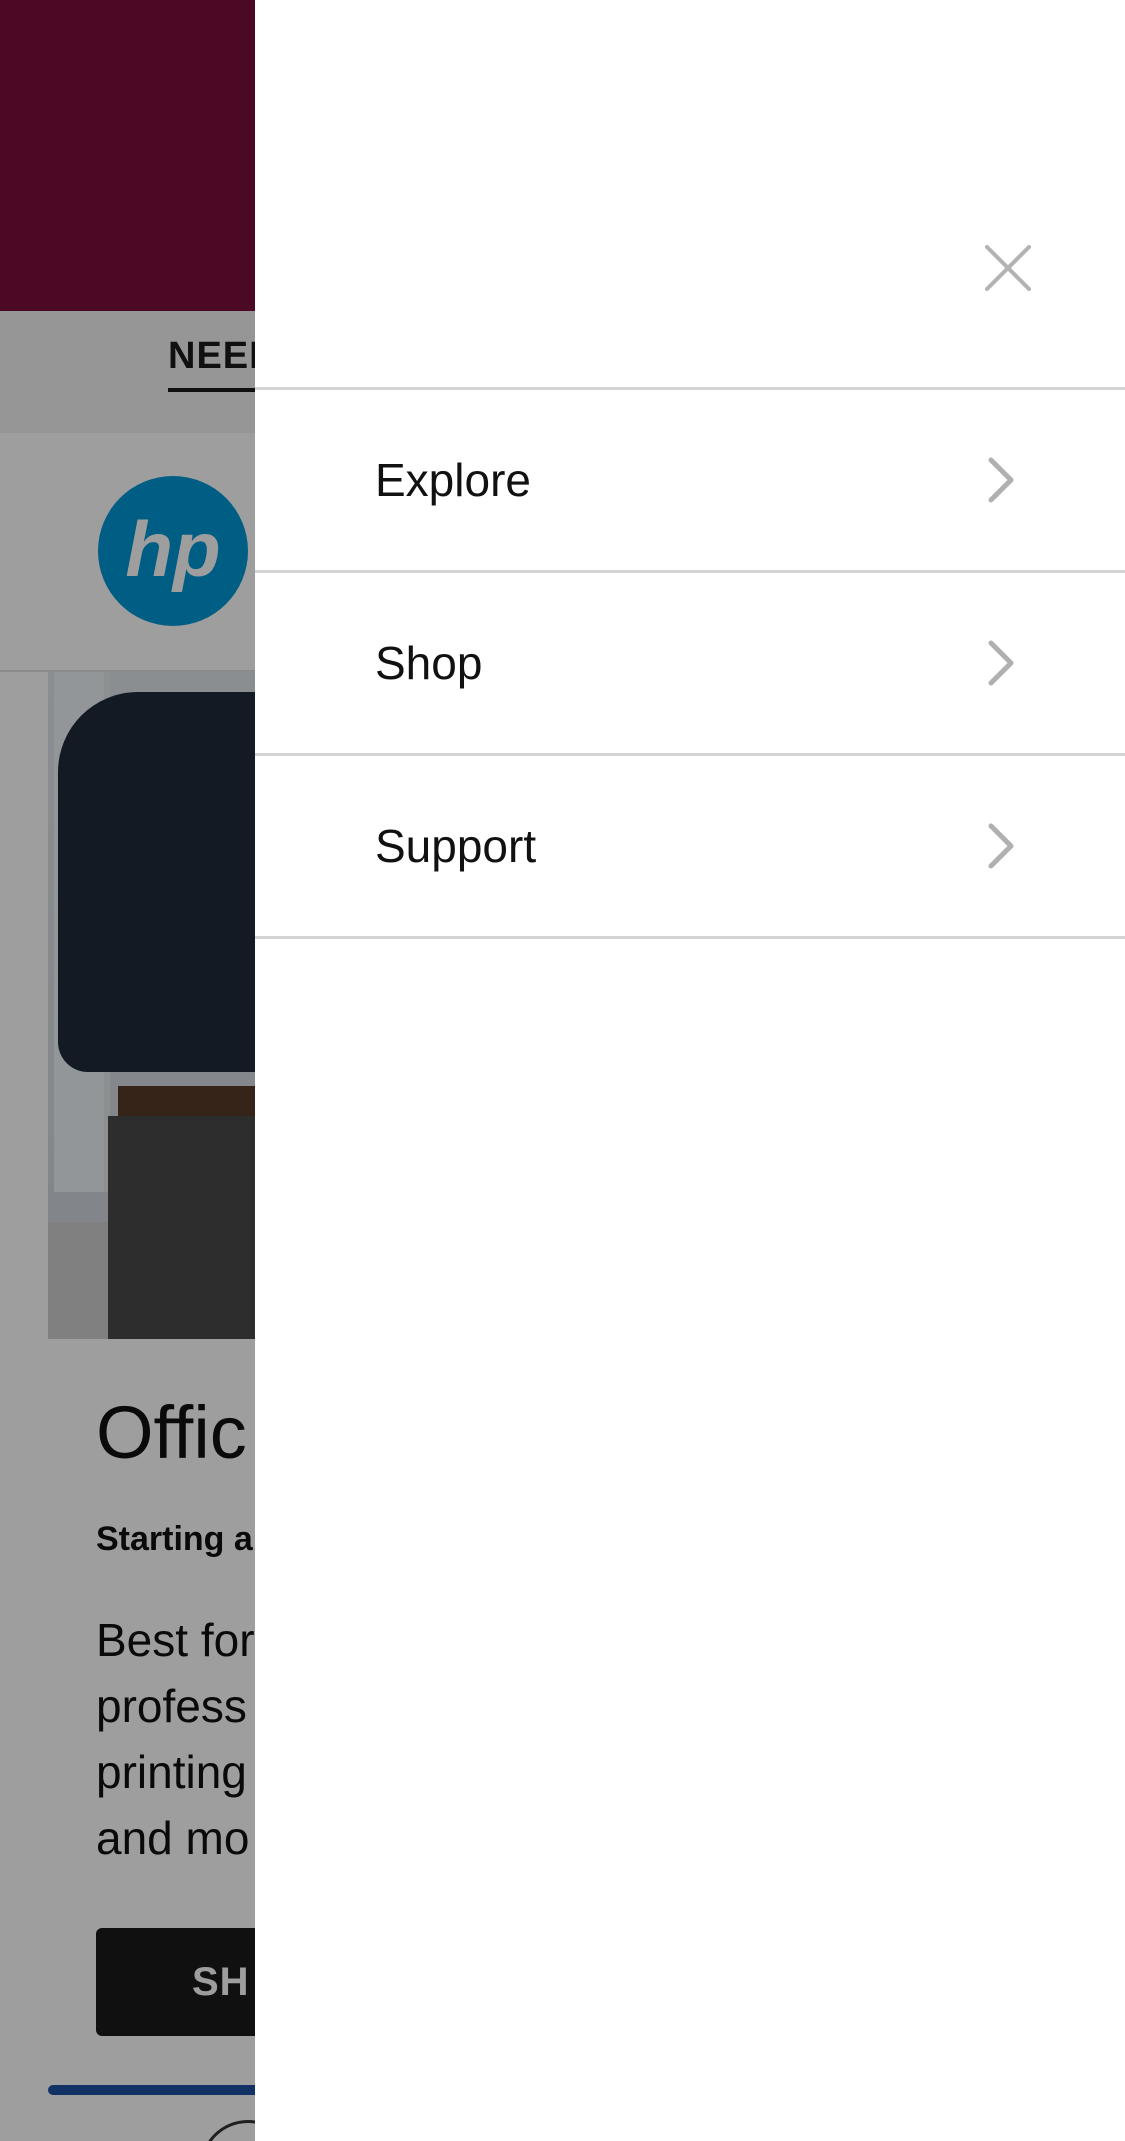 This screenshot has width=1125, height=2141. I want to click on menu-item-label: Explore, so click(453, 480).